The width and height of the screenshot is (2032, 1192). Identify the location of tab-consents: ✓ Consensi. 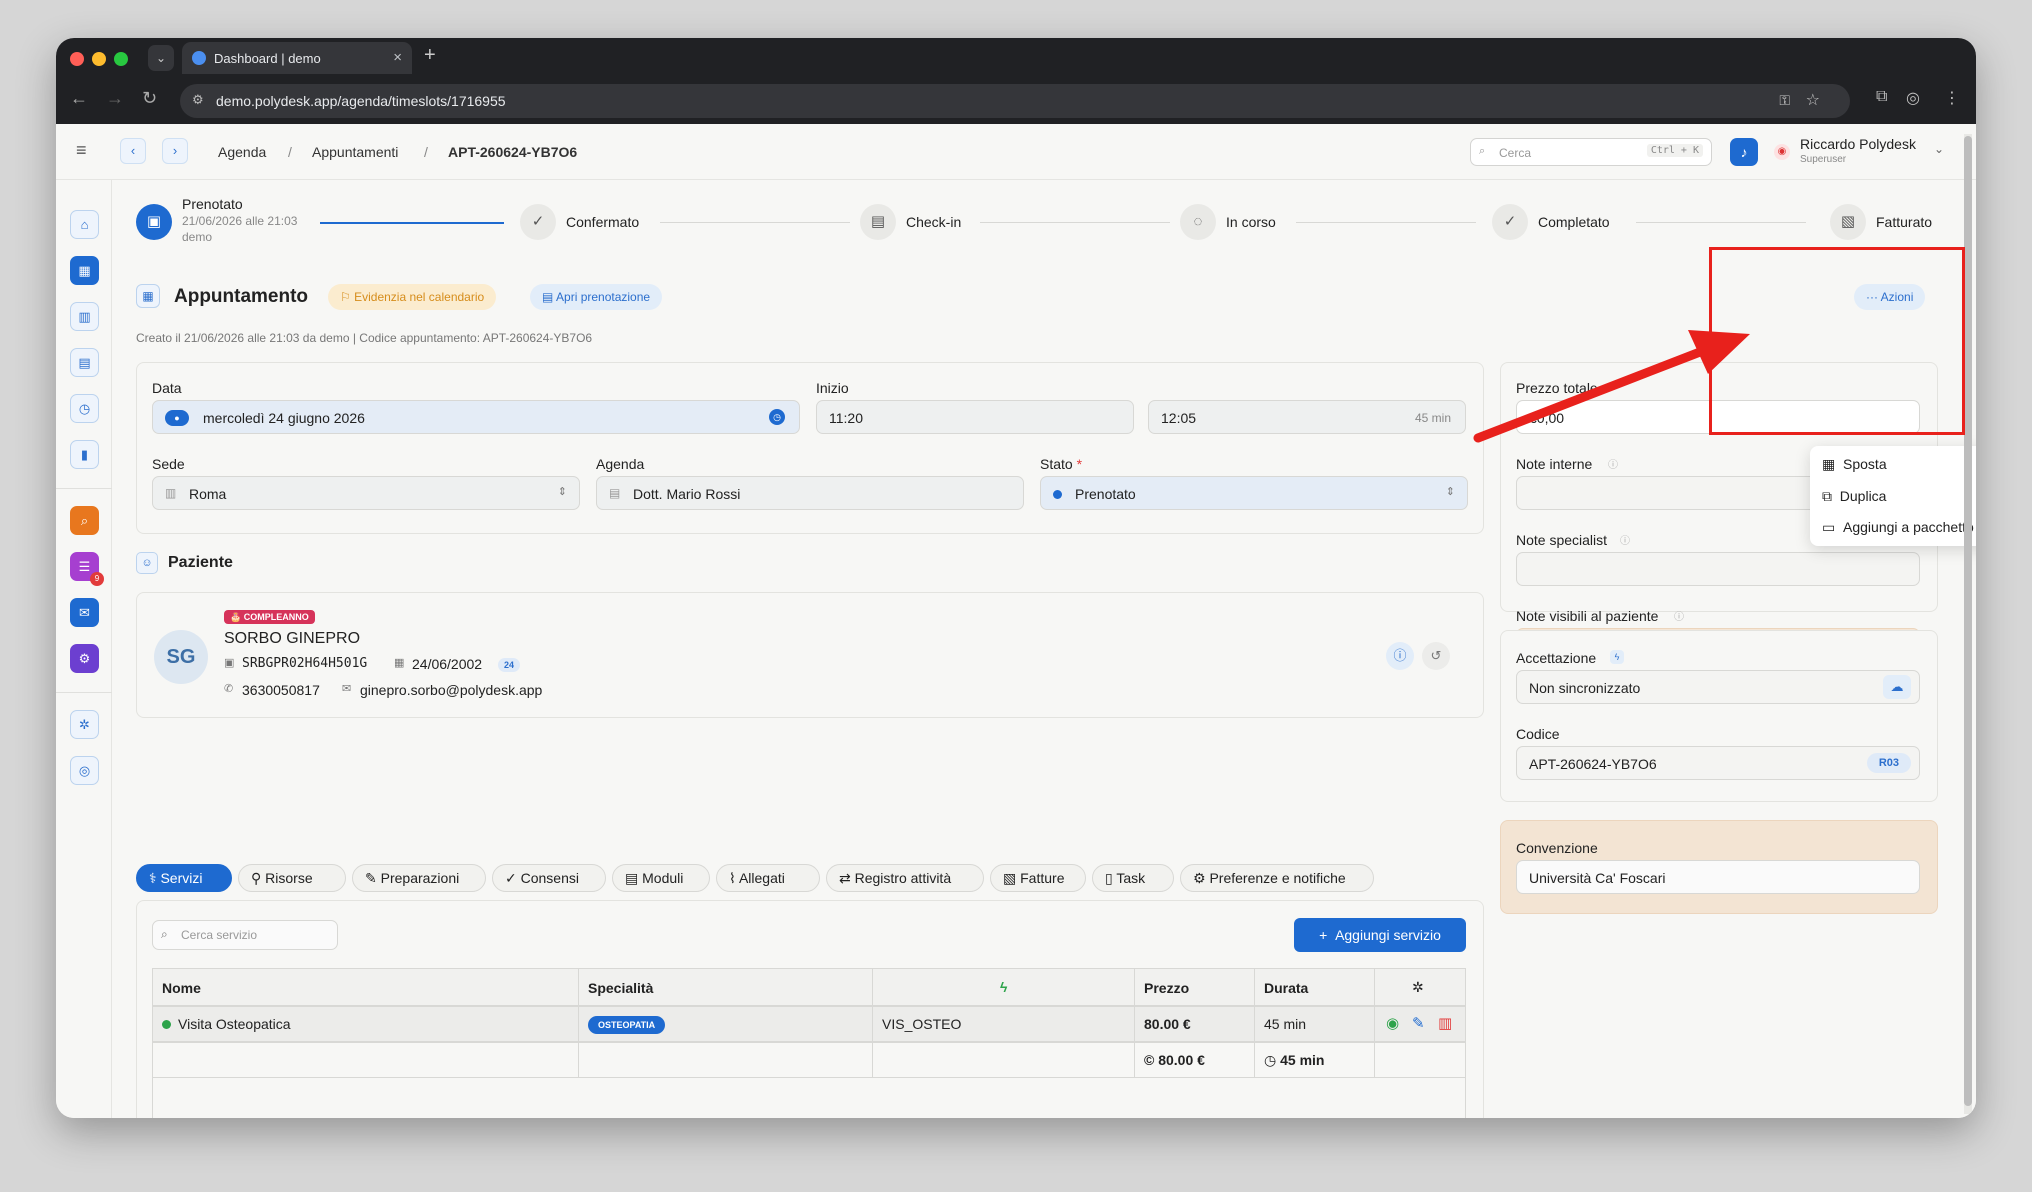
(549, 878).